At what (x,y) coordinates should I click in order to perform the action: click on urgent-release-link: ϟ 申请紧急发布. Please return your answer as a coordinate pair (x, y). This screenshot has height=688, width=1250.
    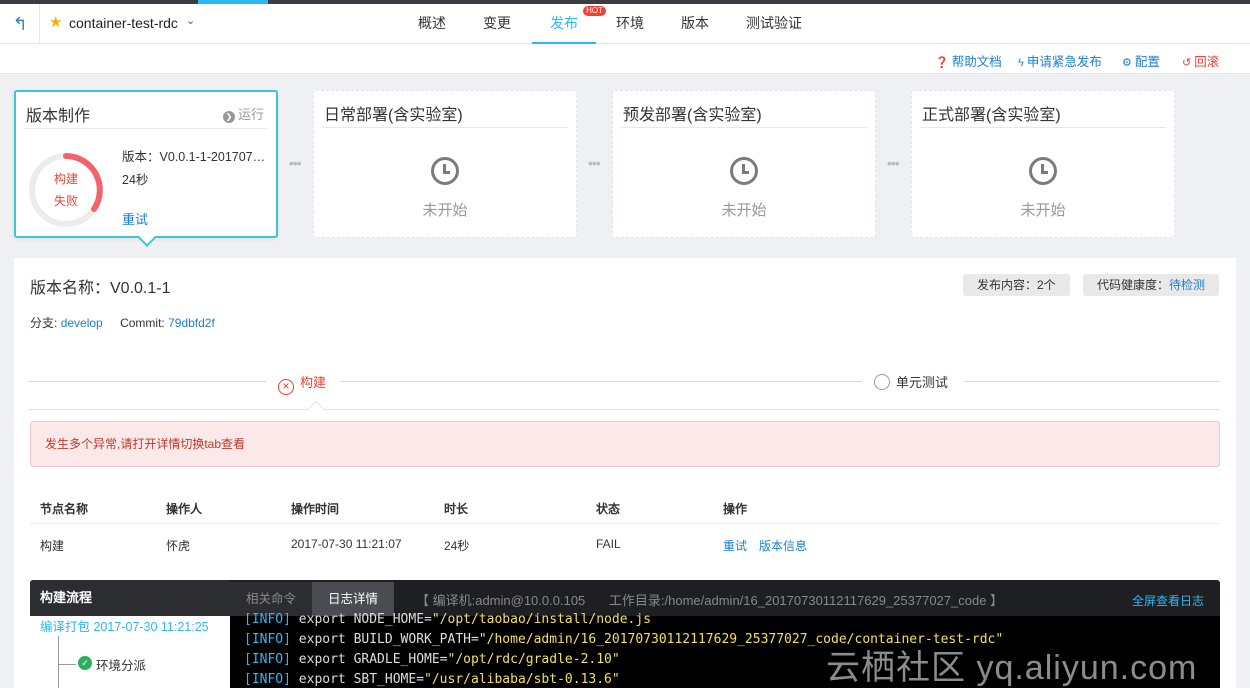
    Looking at the image, I should click on (1060, 60).